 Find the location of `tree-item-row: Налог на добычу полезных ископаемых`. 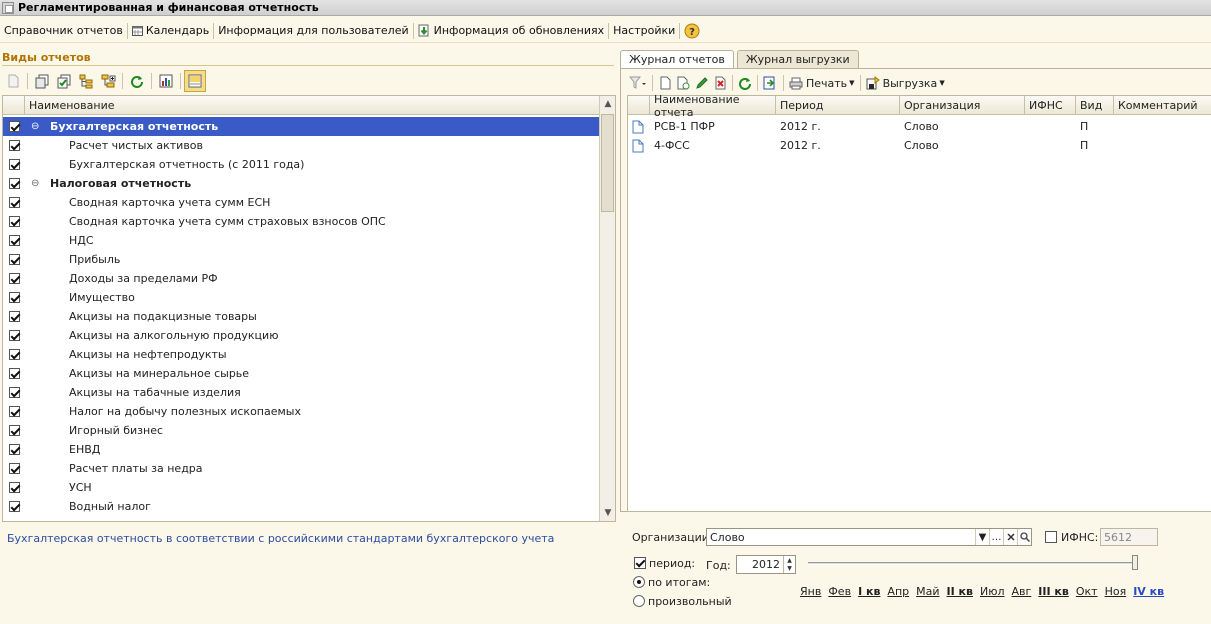

tree-item-row: Налог на добычу полезных ископаемых is located at coordinates (301, 411).